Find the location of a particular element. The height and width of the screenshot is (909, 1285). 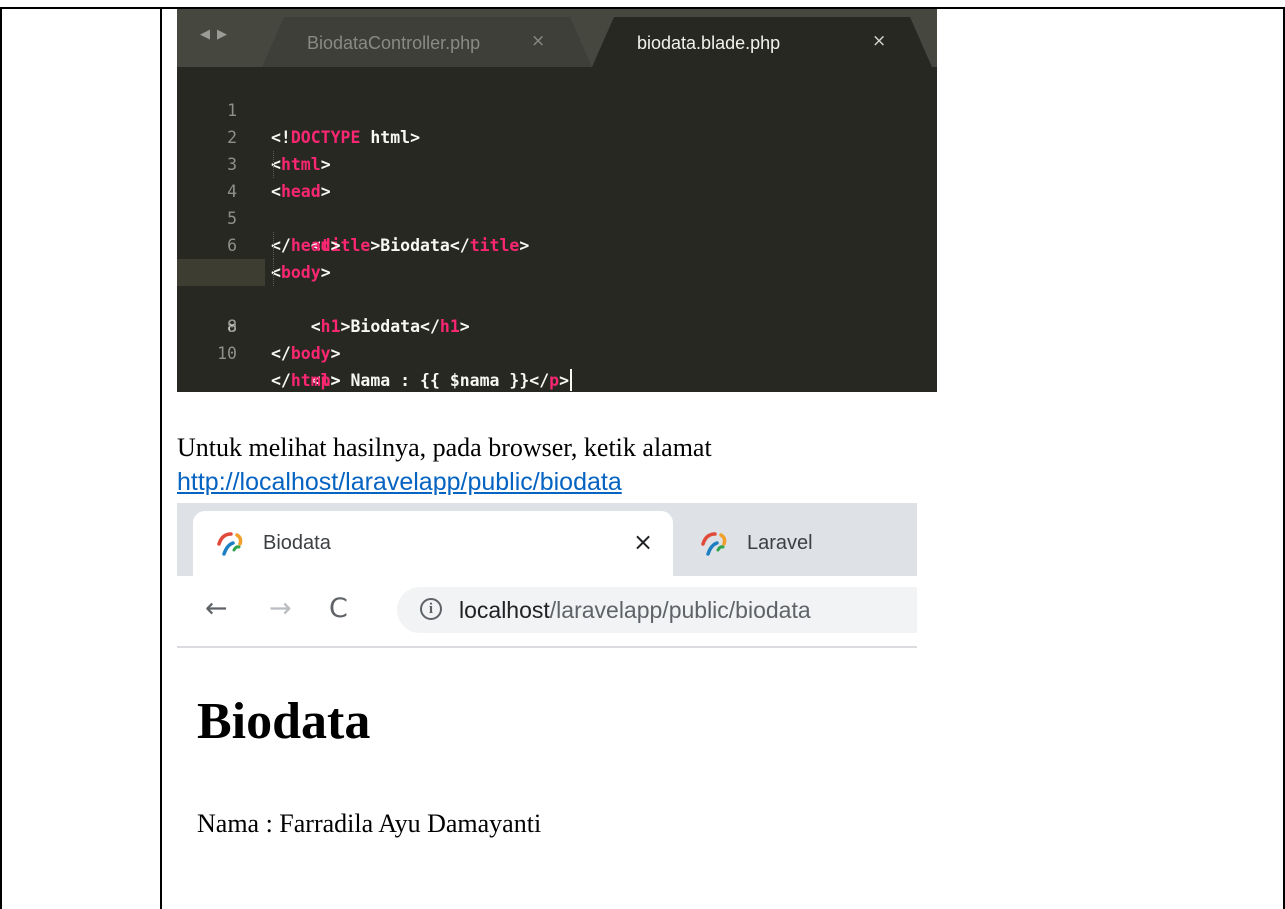

browser-tab-strip: Biodata × Laravel is located at coordinates (547, 539).